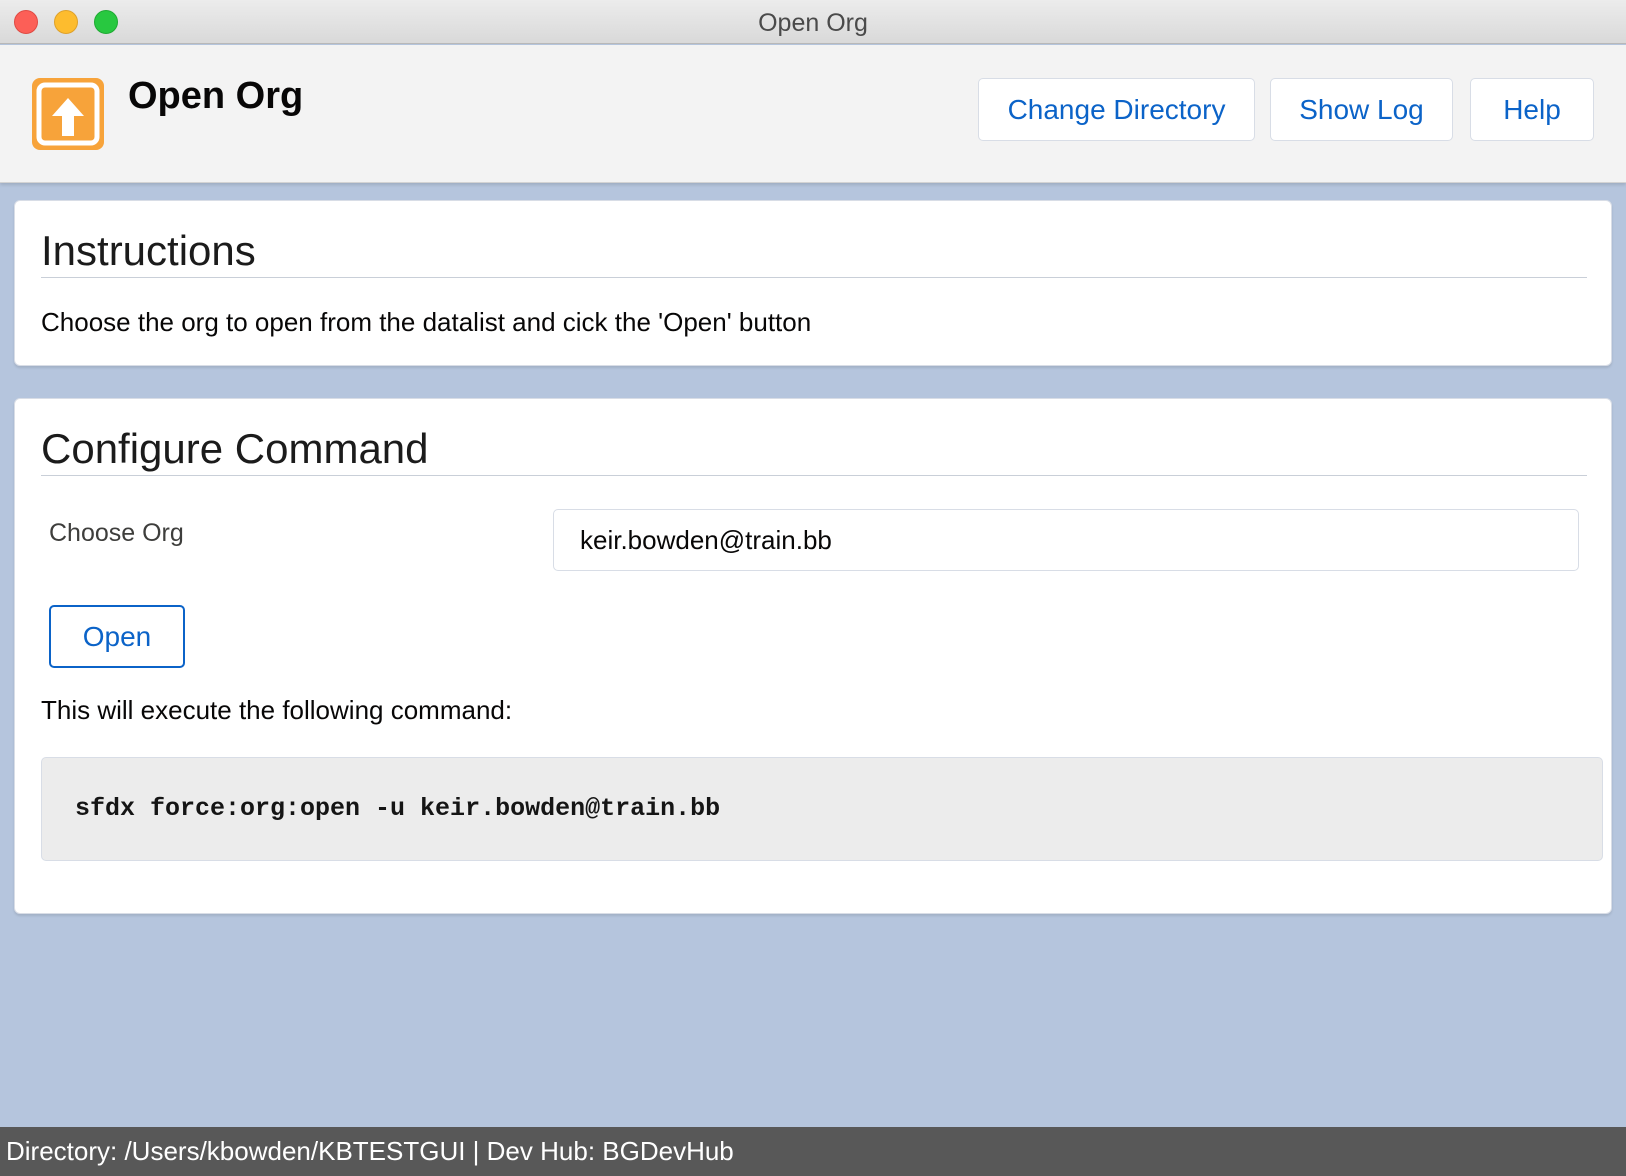 The height and width of the screenshot is (1176, 1626). I want to click on choose-org-input, so click(1066, 540).